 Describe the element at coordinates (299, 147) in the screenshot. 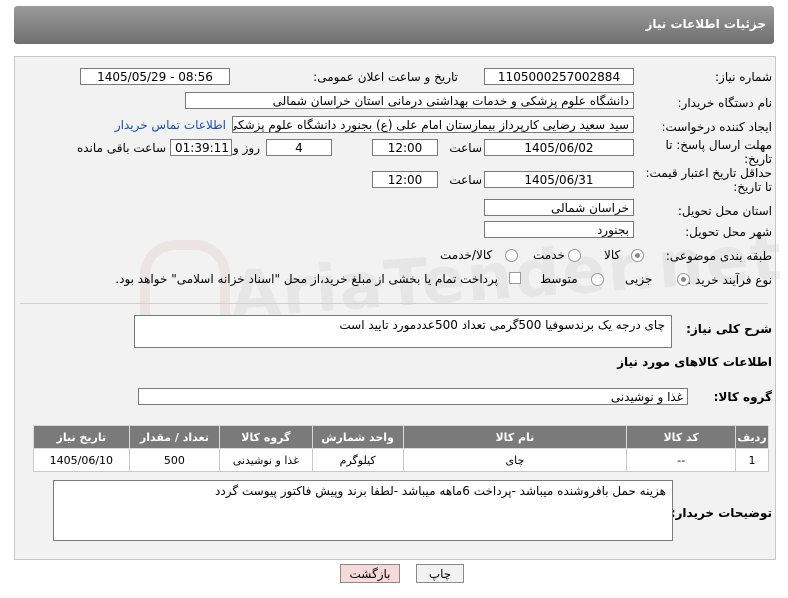

I see `days-field: 4` at that location.